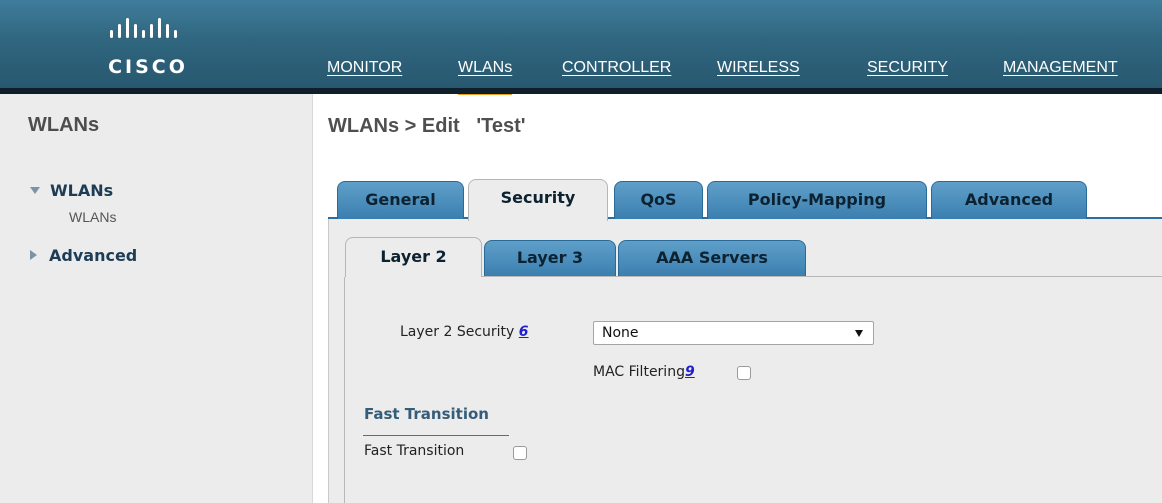 This screenshot has width=1162, height=503. Describe the element at coordinates (485, 76) in the screenshot. I see `nav-wlans: WLANs` at that location.